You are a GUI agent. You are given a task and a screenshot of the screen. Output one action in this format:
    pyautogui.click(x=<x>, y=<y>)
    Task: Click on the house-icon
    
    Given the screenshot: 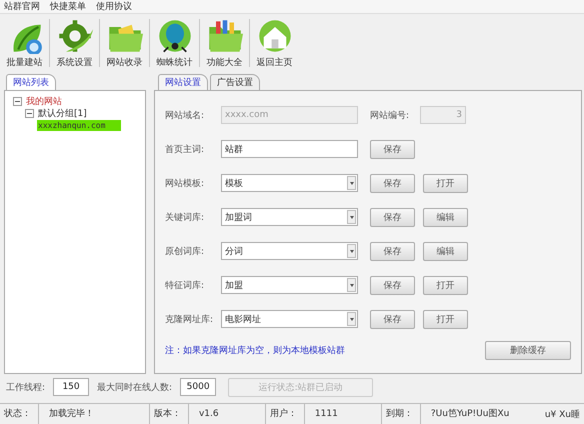 What is the action you would take?
    pyautogui.click(x=274, y=36)
    